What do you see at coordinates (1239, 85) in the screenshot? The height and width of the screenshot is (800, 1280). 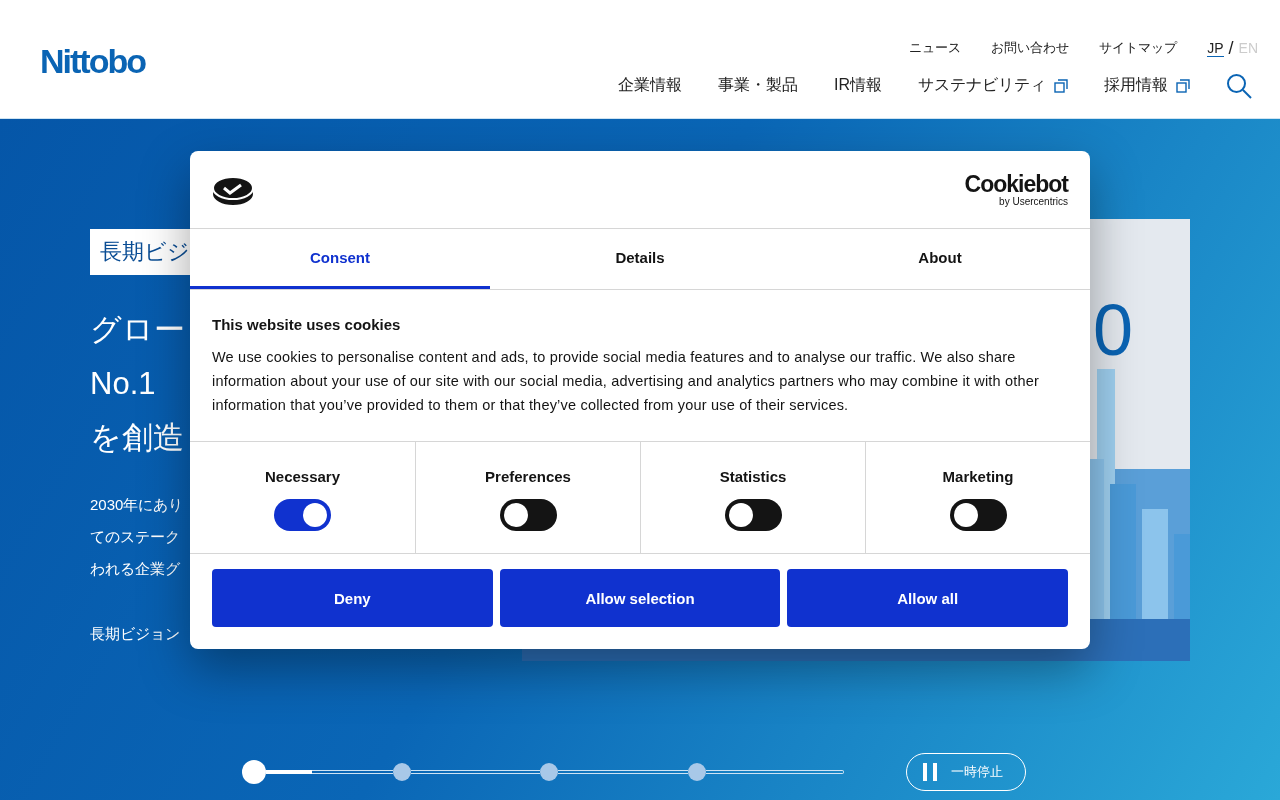 I see `search-icon` at bounding box center [1239, 85].